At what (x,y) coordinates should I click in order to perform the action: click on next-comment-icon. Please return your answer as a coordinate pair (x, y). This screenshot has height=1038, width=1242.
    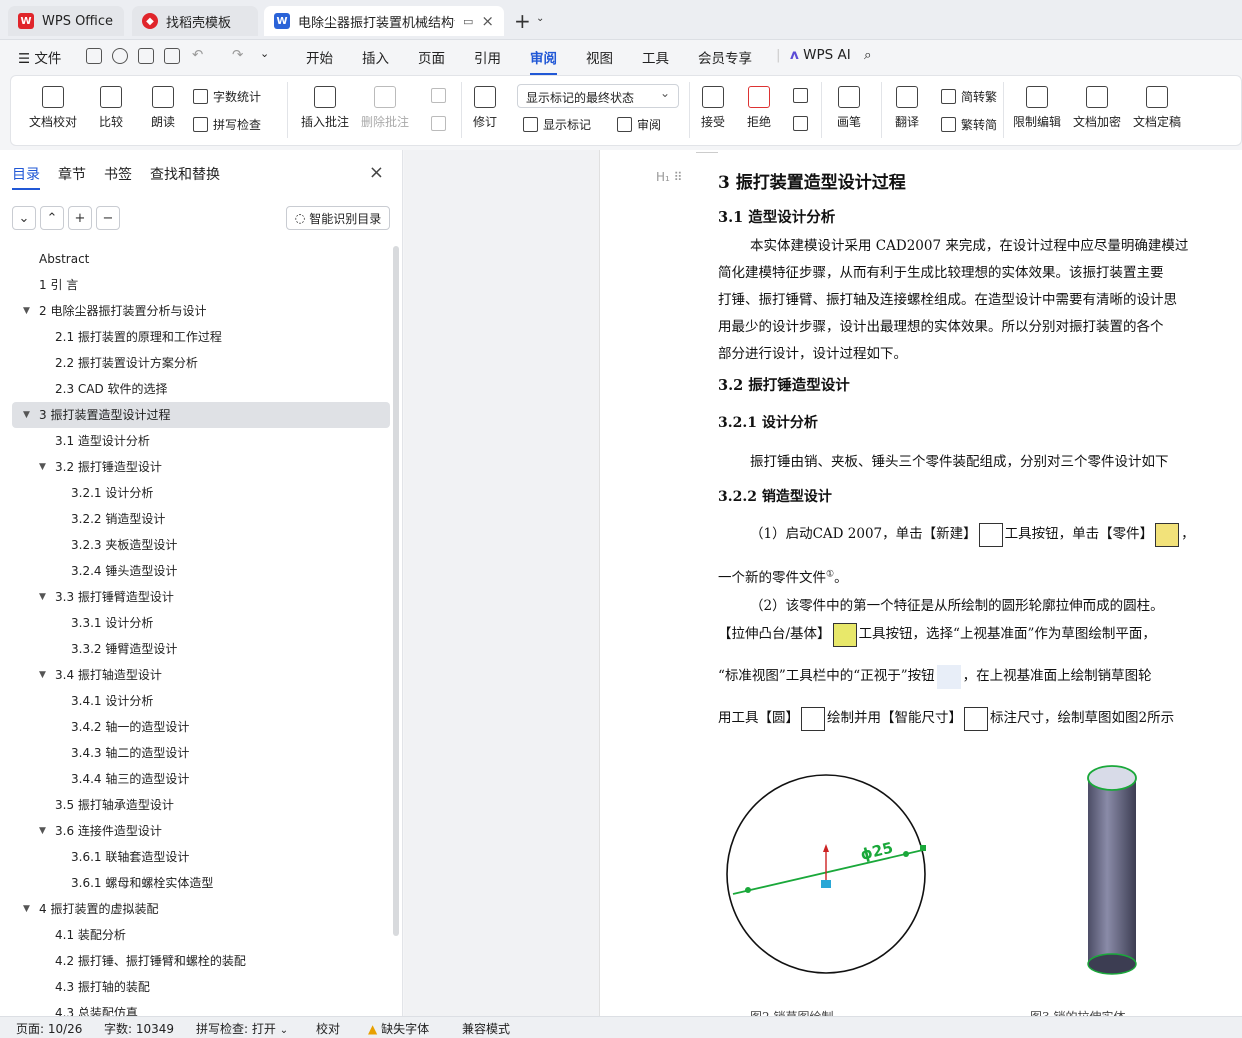
    Looking at the image, I should click on (438, 123).